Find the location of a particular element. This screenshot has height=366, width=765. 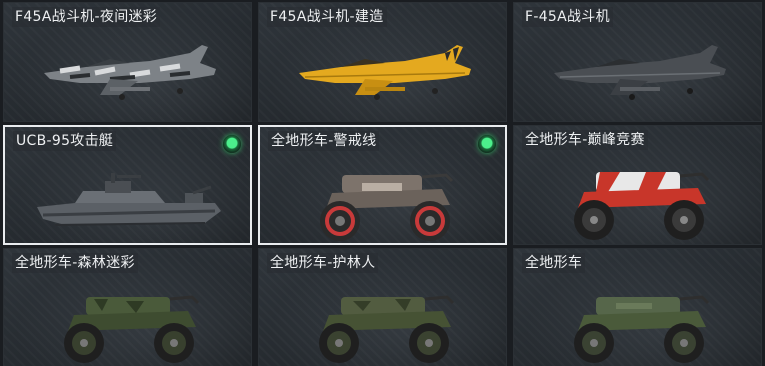

boat-icon is located at coordinates (129, 199).